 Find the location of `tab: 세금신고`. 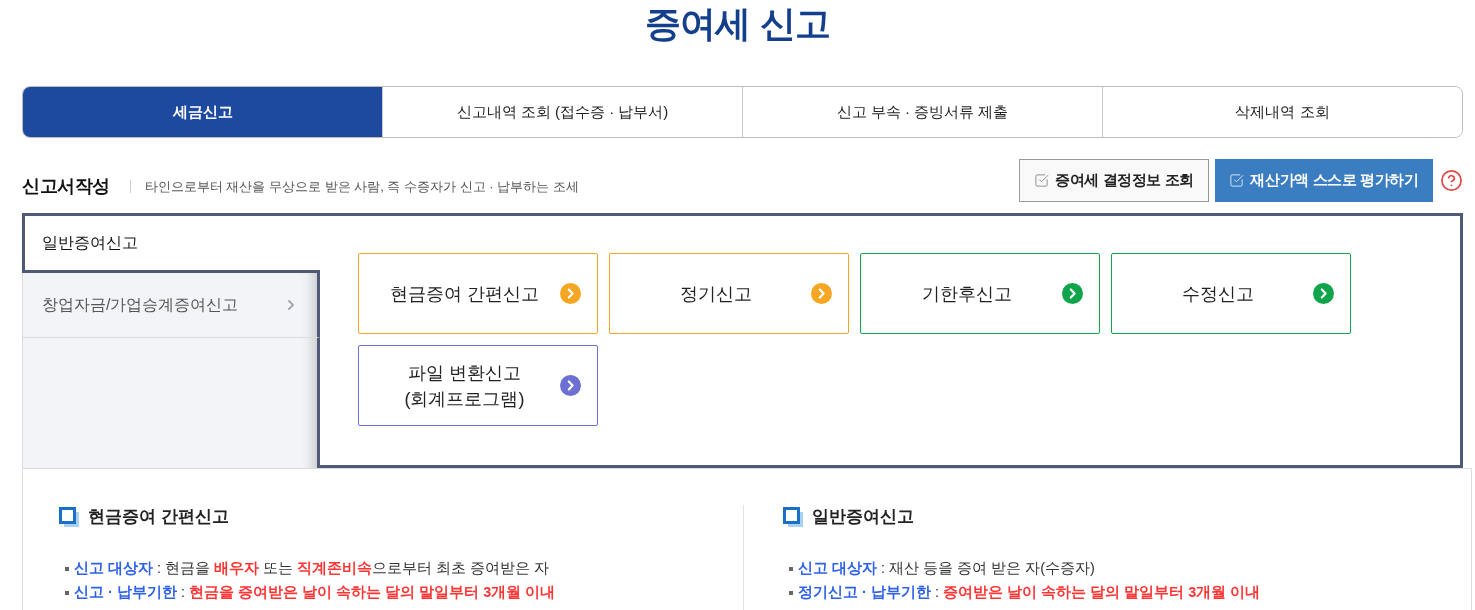

tab: 세금신고 is located at coordinates (202, 112).